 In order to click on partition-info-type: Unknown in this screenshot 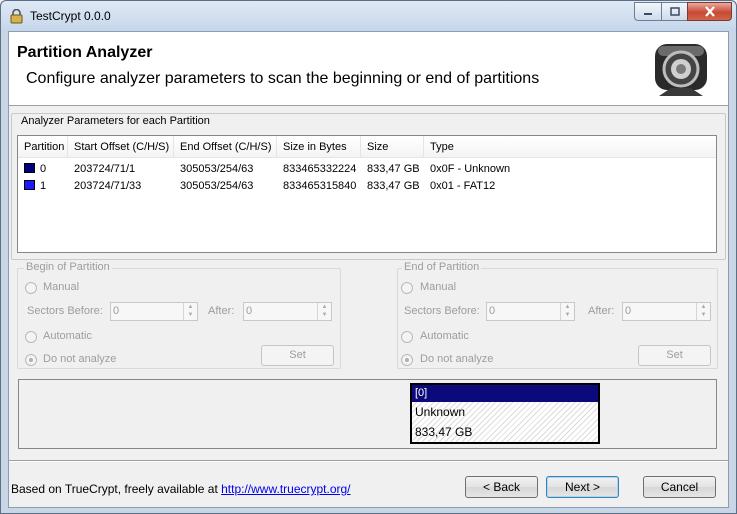, I will do `click(440, 412)`.